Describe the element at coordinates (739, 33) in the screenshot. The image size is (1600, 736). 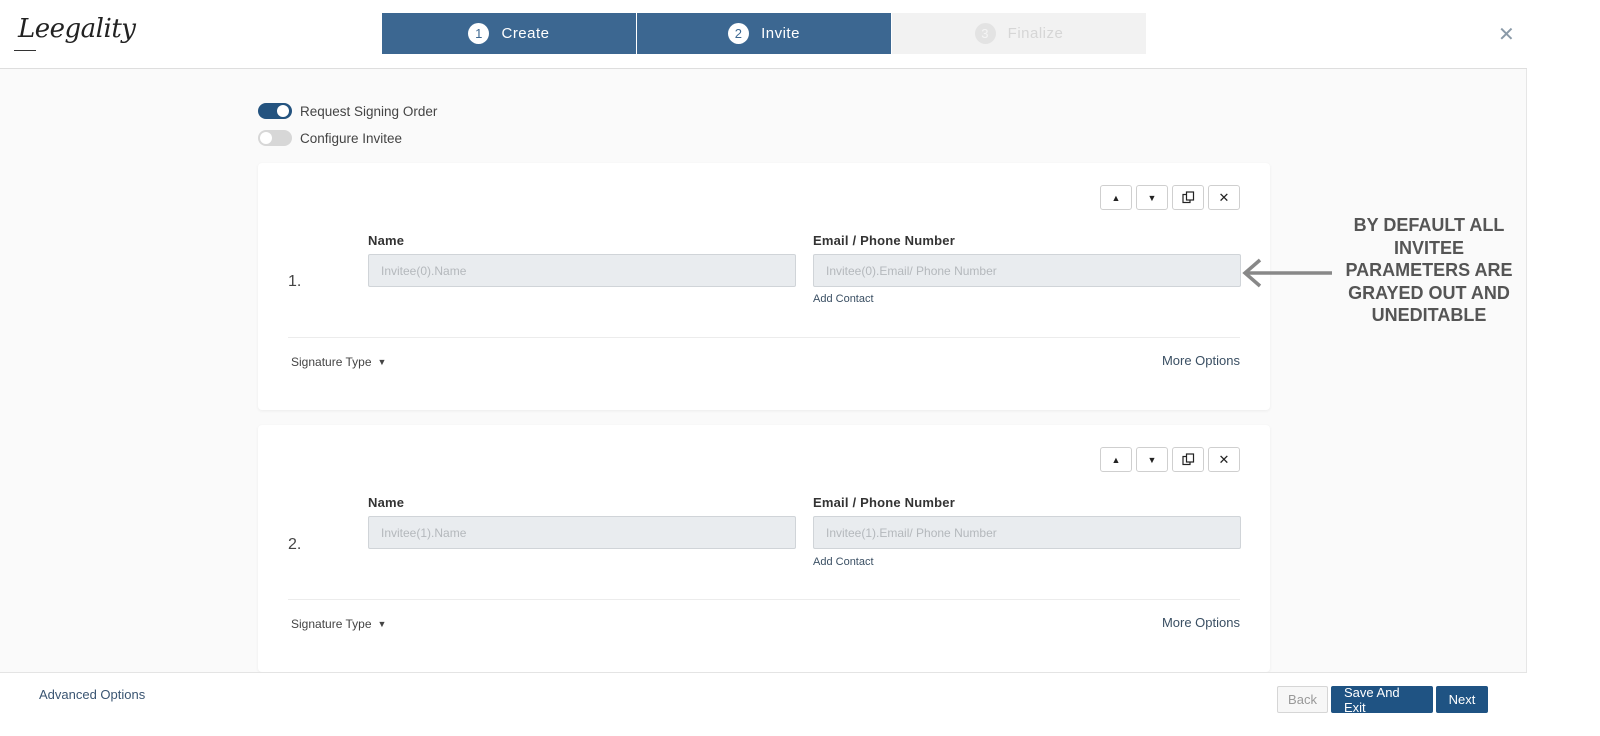
I see `step-number: 2` at that location.